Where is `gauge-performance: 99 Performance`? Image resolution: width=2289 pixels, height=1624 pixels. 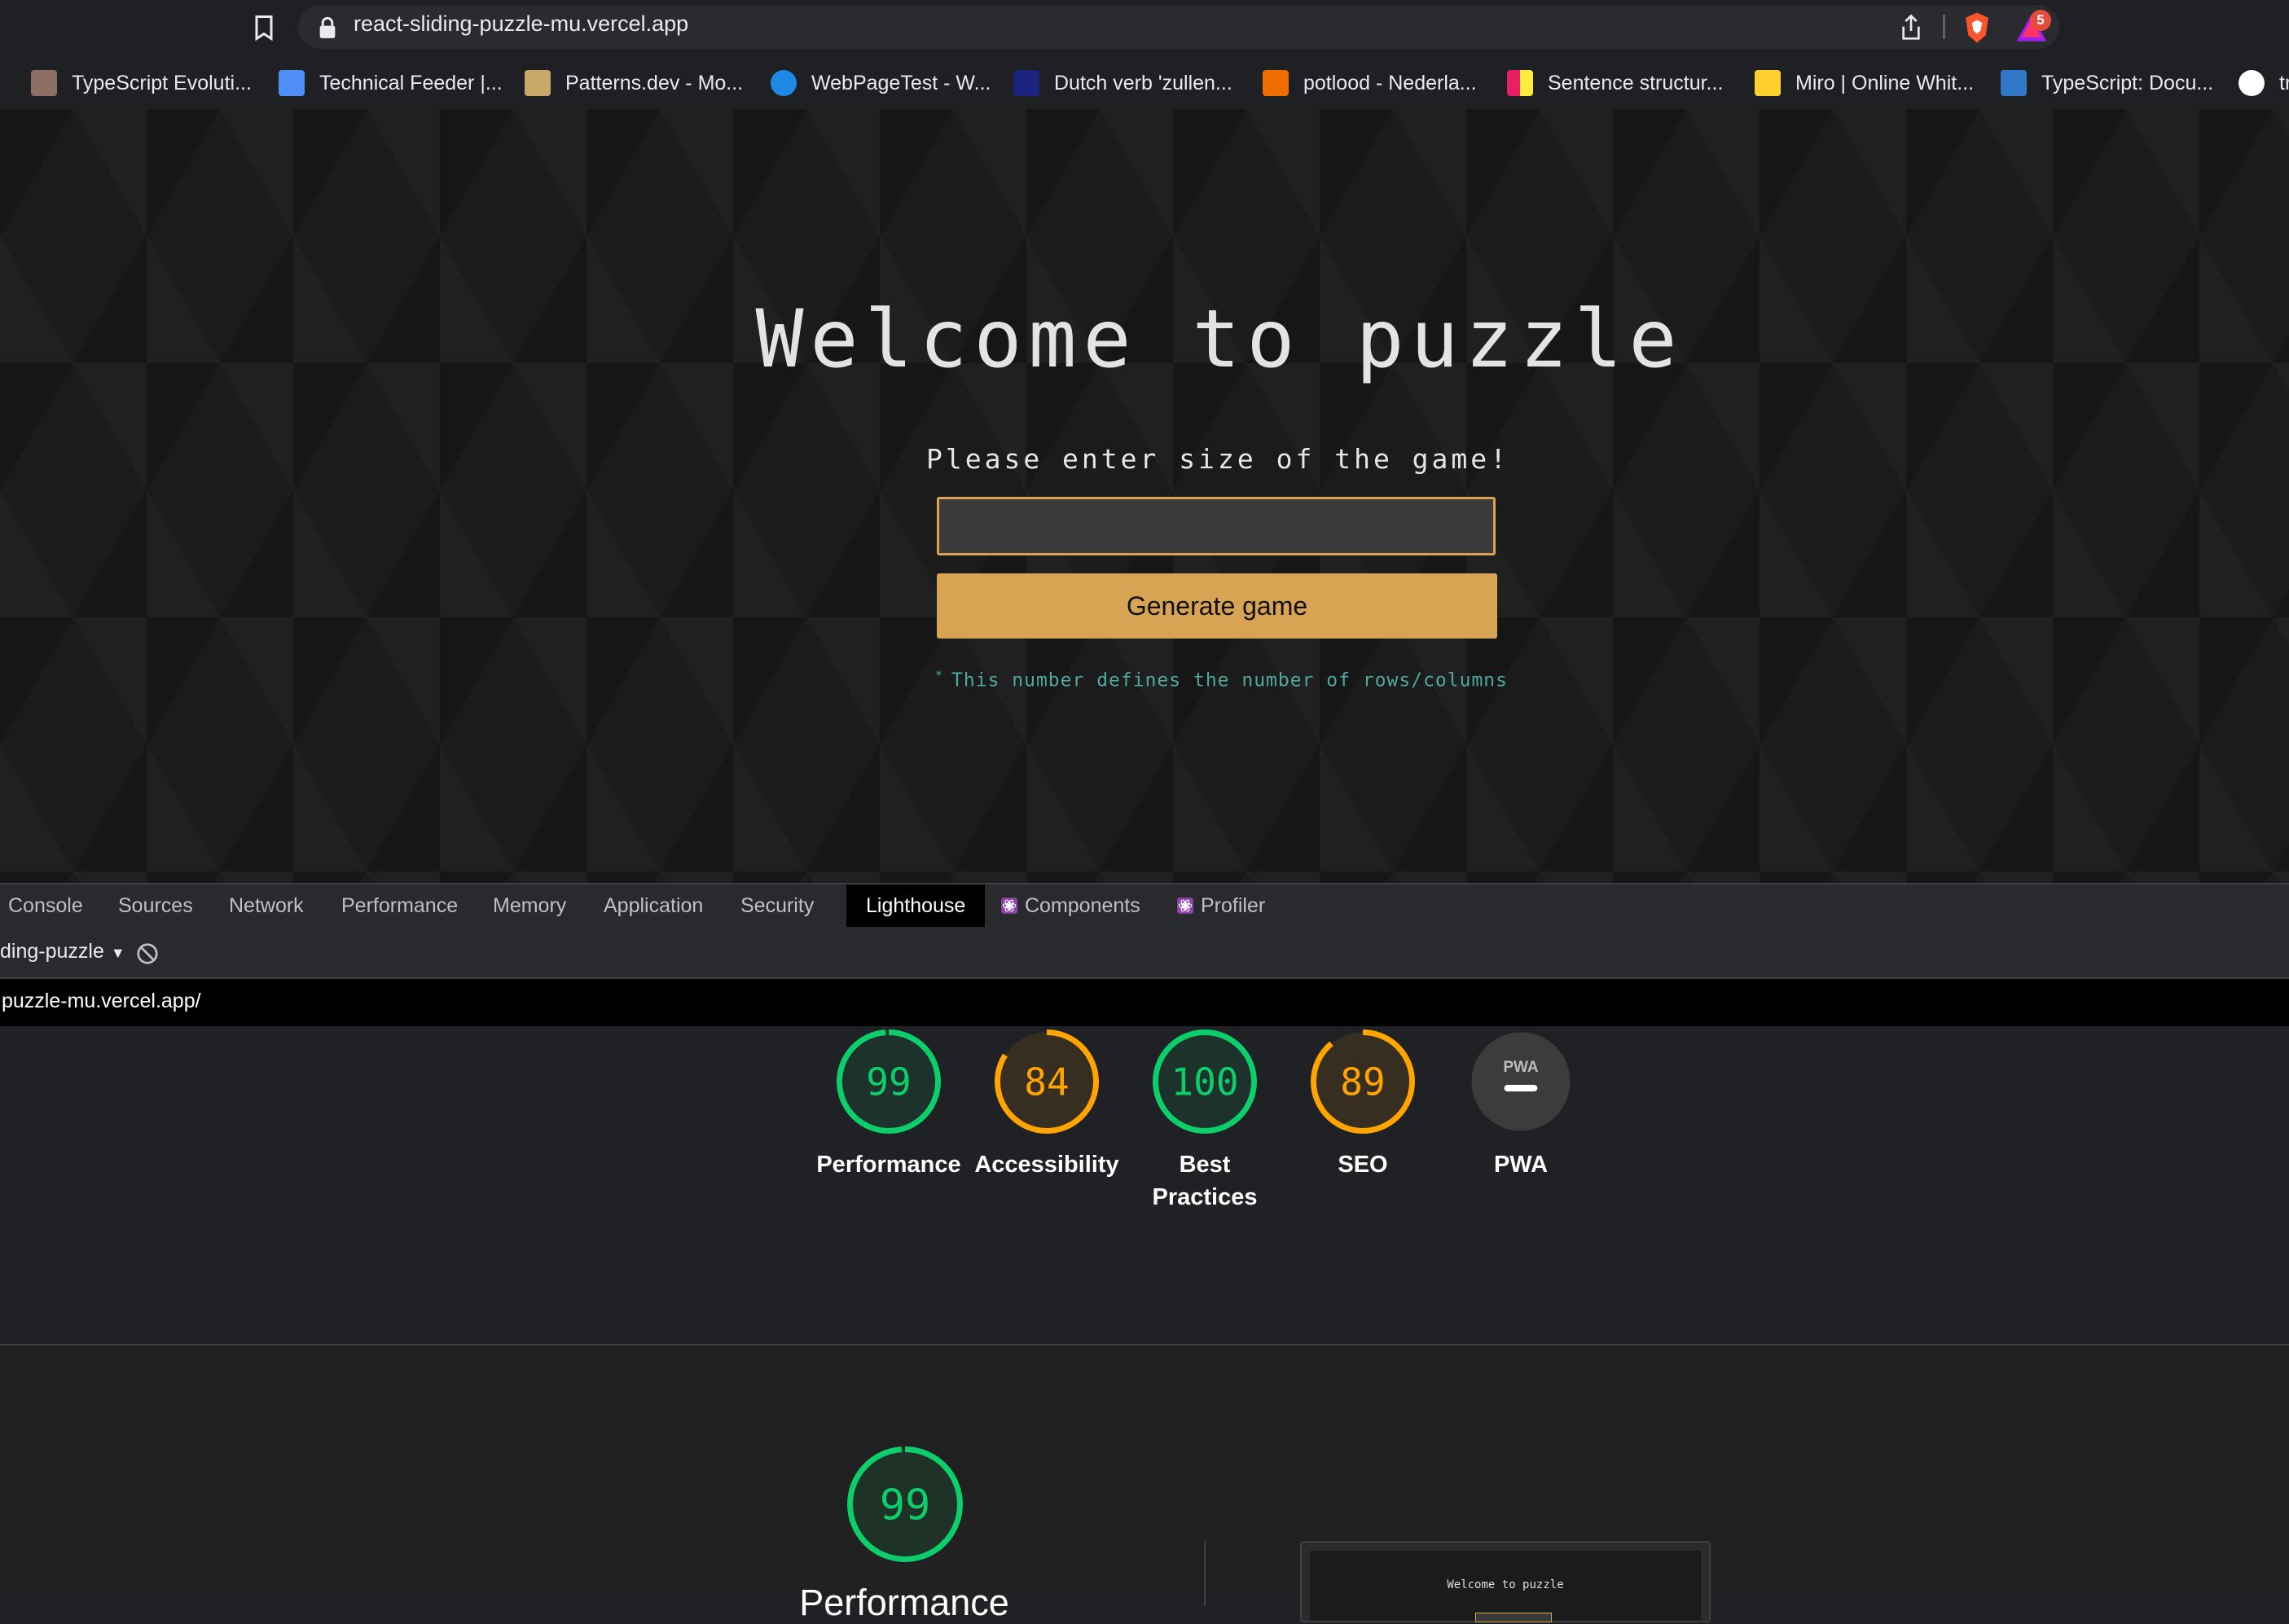
gauge-performance: 99 Performance is located at coordinates (888, 1103).